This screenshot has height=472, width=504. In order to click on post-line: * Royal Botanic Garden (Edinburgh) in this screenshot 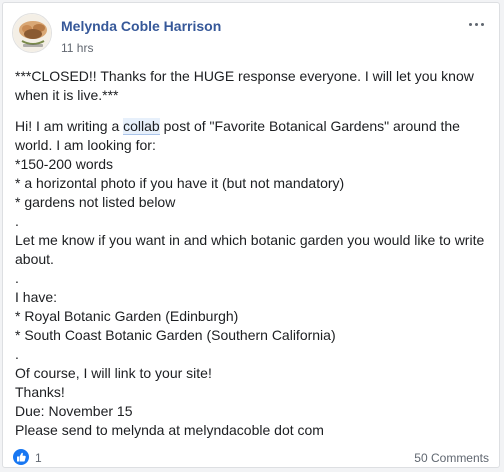, I will do `click(127, 316)`.